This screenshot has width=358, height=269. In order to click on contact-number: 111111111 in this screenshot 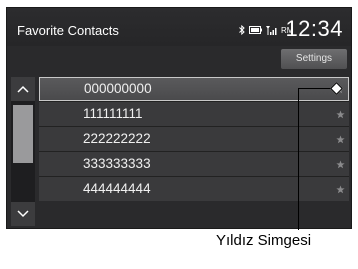, I will do `click(113, 113)`.